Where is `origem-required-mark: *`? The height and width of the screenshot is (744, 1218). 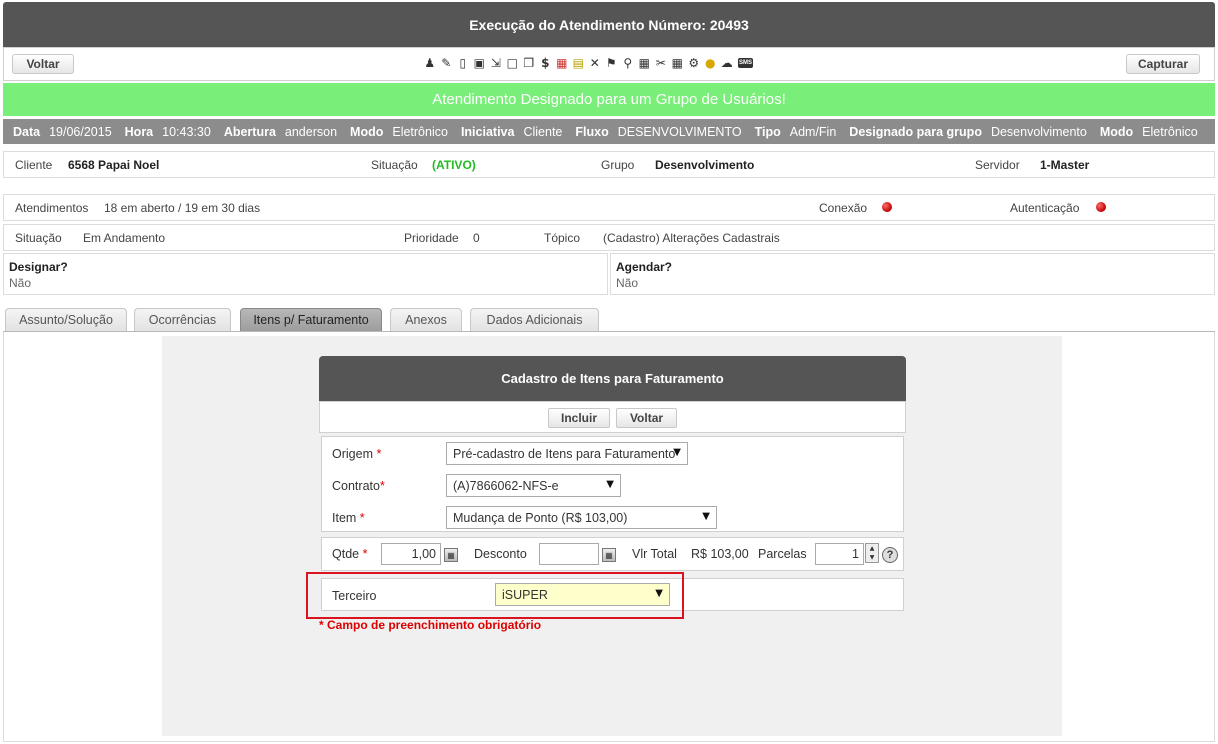
origem-required-mark: * is located at coordinates (379, 454).